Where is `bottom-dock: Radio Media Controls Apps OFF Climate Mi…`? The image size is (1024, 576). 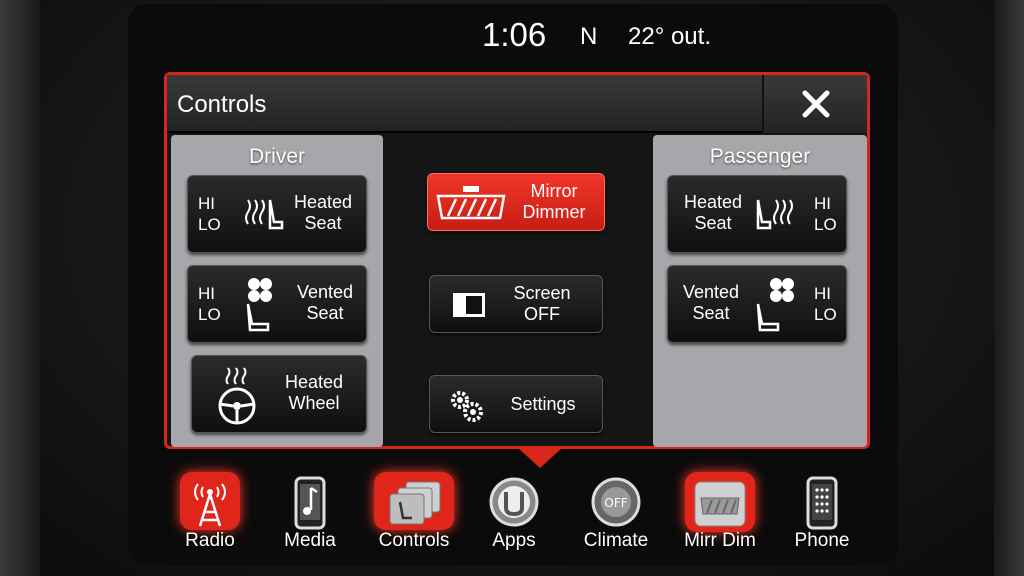 bottom-dock: Radio Media Controls Apps OFF Climate Mi… is located at coordinates (513, 518).